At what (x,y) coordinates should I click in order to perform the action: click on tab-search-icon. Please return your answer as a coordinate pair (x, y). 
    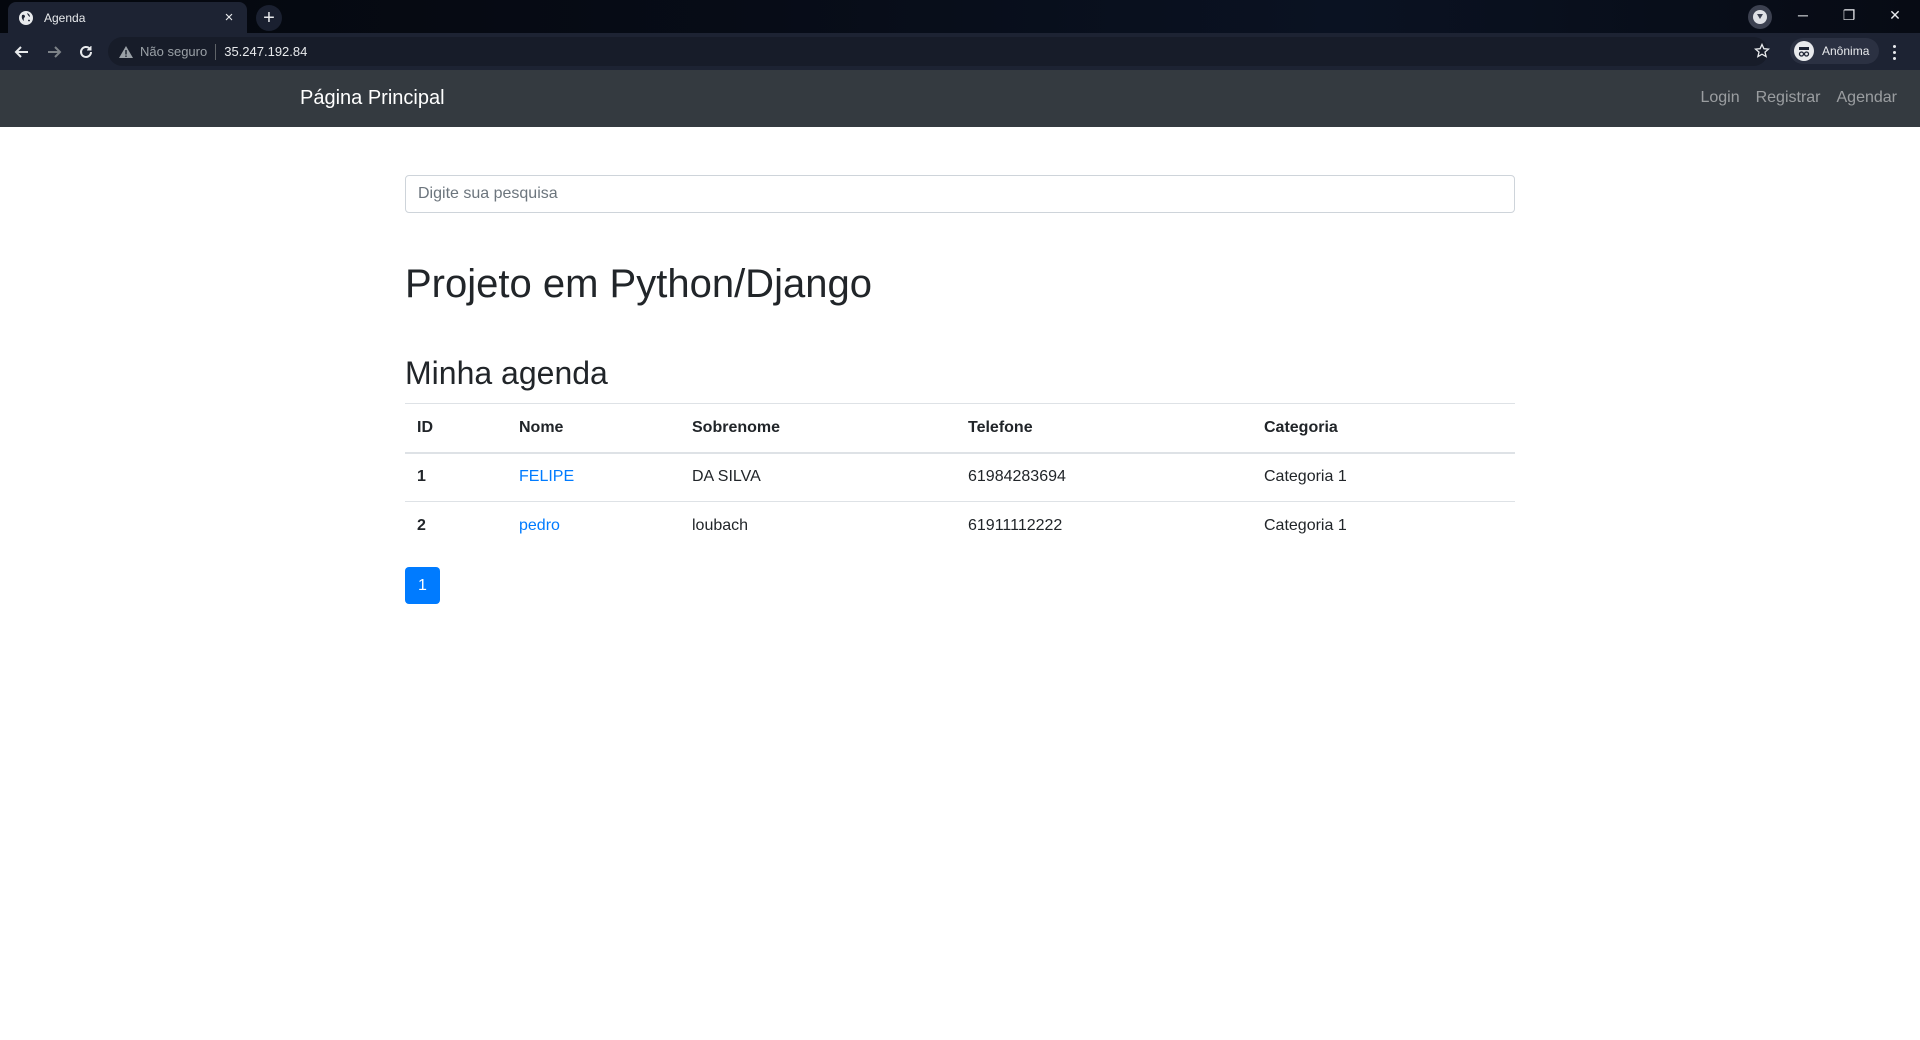
    Looking at the image, I should click on (1760, 17).